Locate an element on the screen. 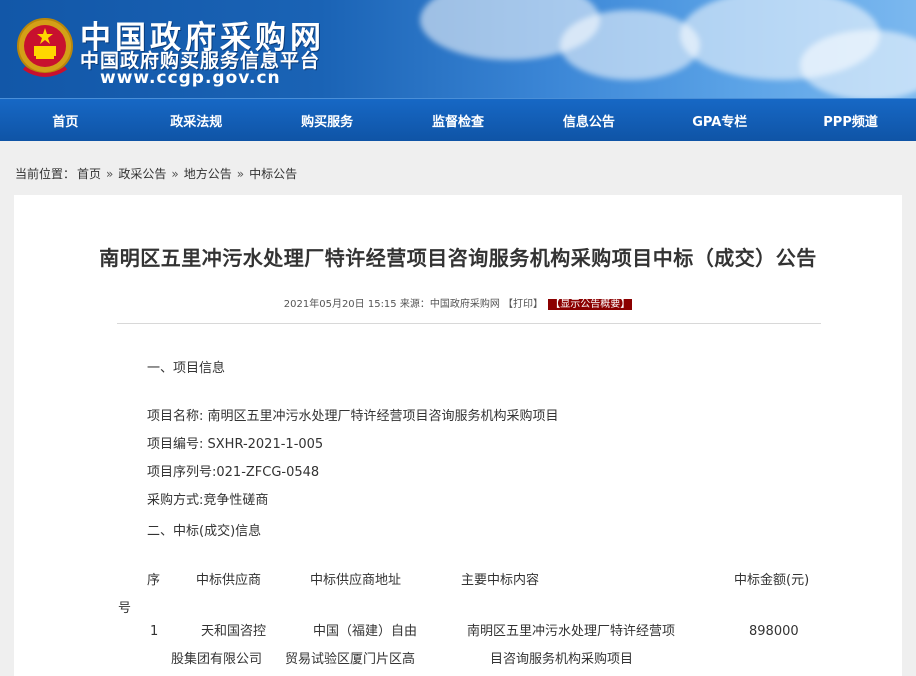 This screenshot has width=916, height=676. table-header-amount: 中标金额(元) is located at coordinates (772, 580).